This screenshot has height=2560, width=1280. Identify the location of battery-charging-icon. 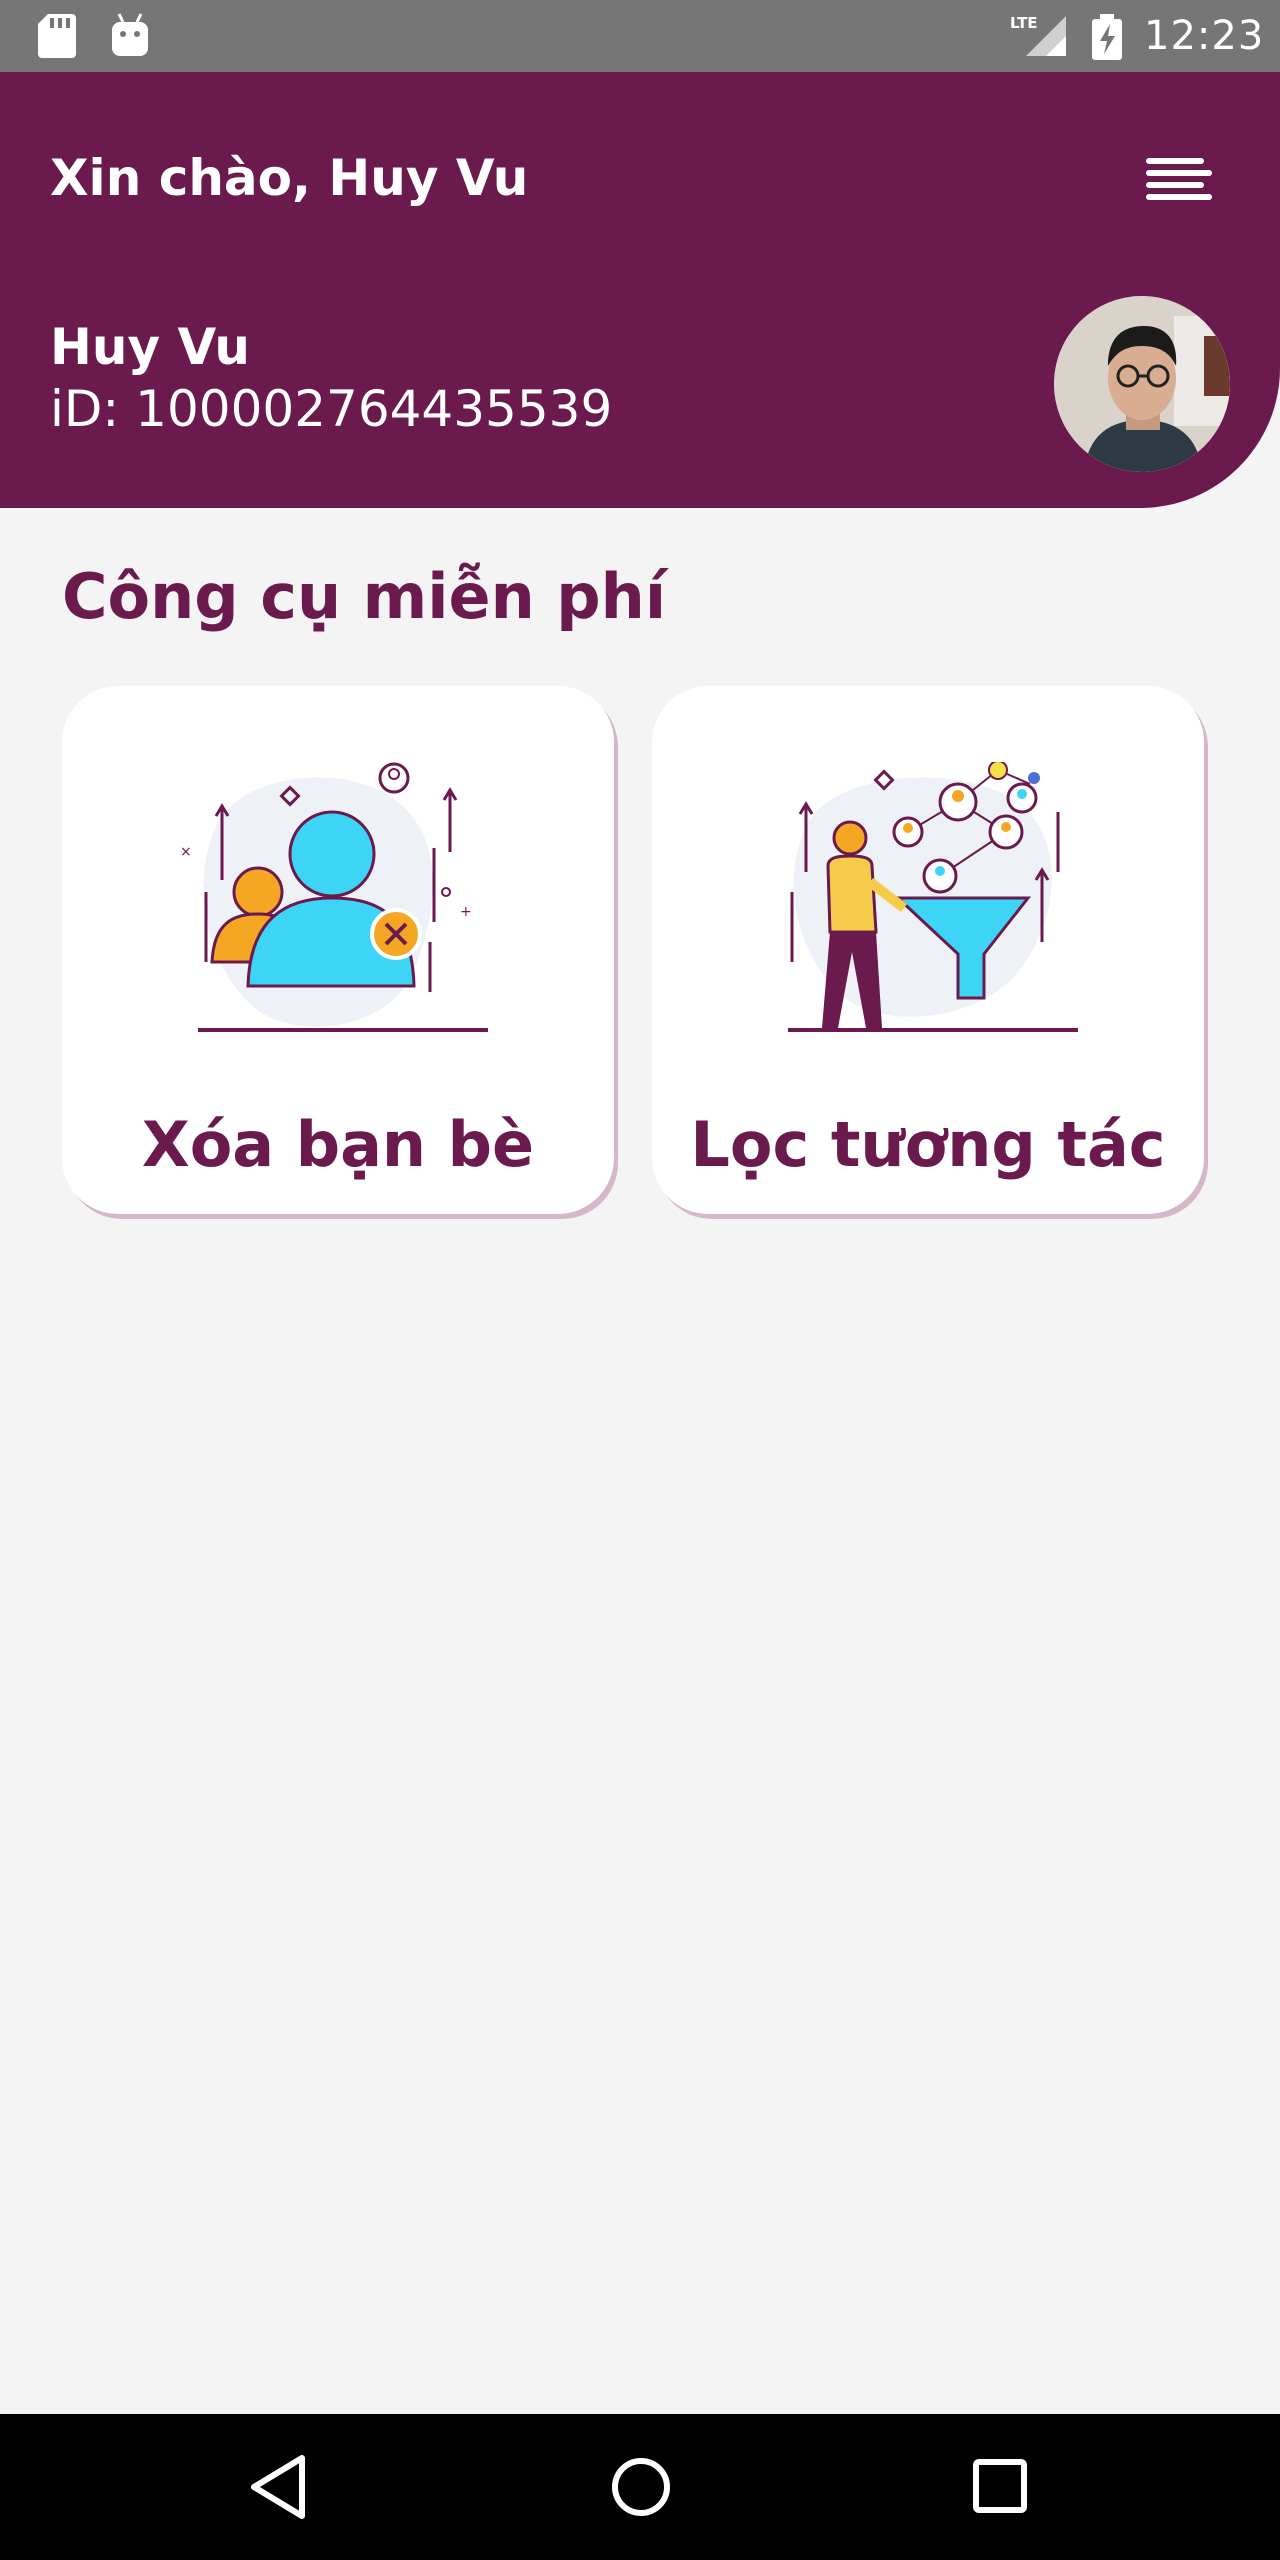
(1107, 37).